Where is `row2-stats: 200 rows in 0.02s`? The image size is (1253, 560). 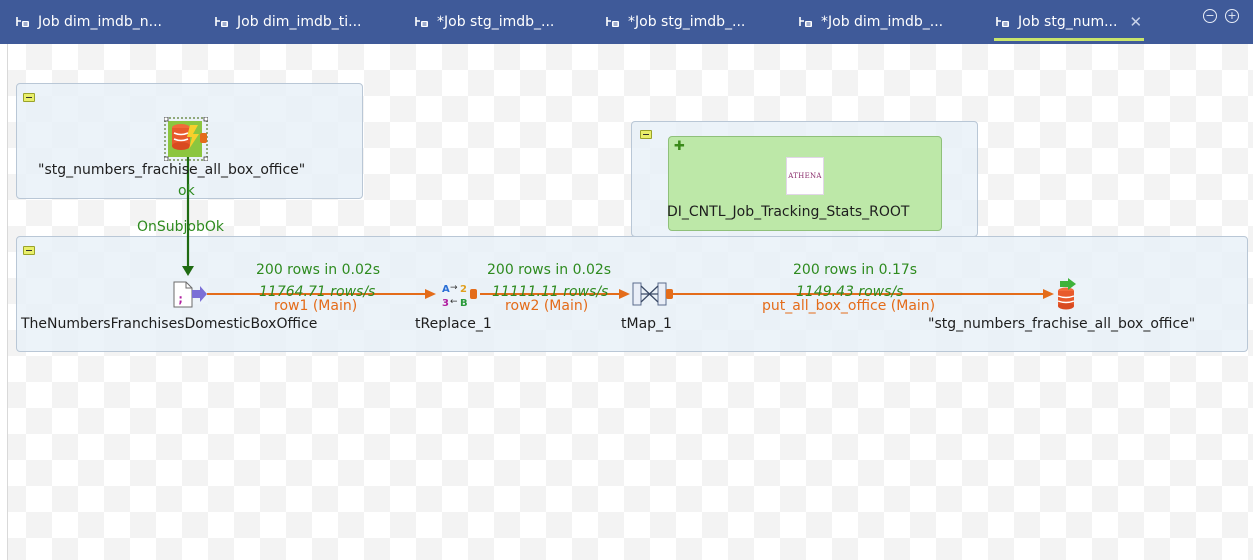
row2-stats: 200 rows in 0.02s is located at coordinates (549, 270).